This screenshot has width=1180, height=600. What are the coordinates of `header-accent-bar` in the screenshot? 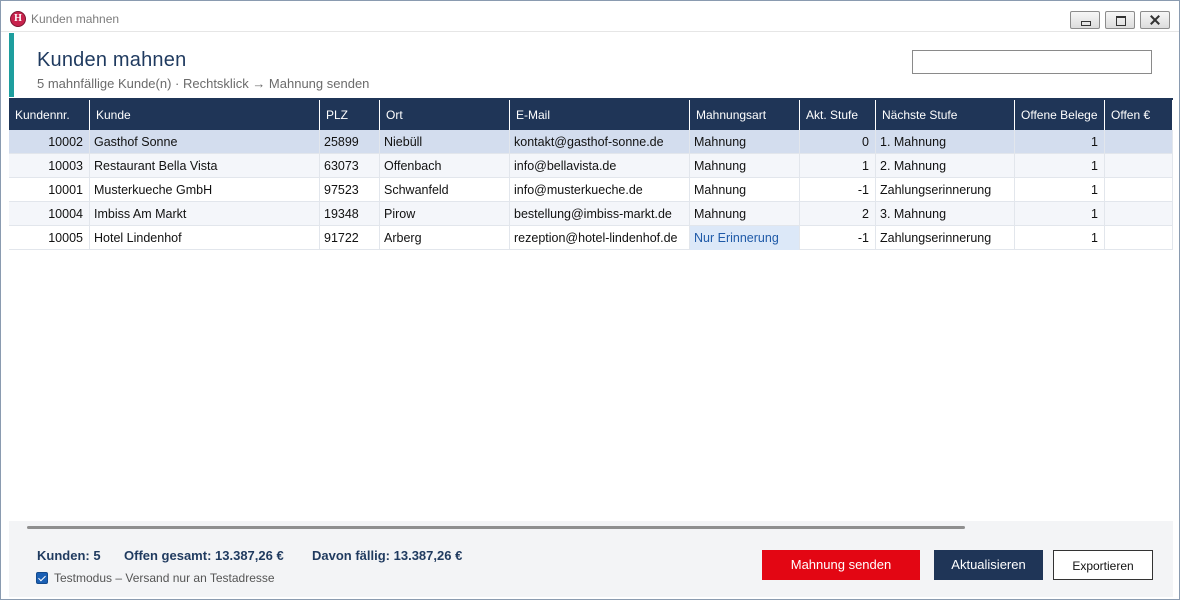 It's located at (11, 65).